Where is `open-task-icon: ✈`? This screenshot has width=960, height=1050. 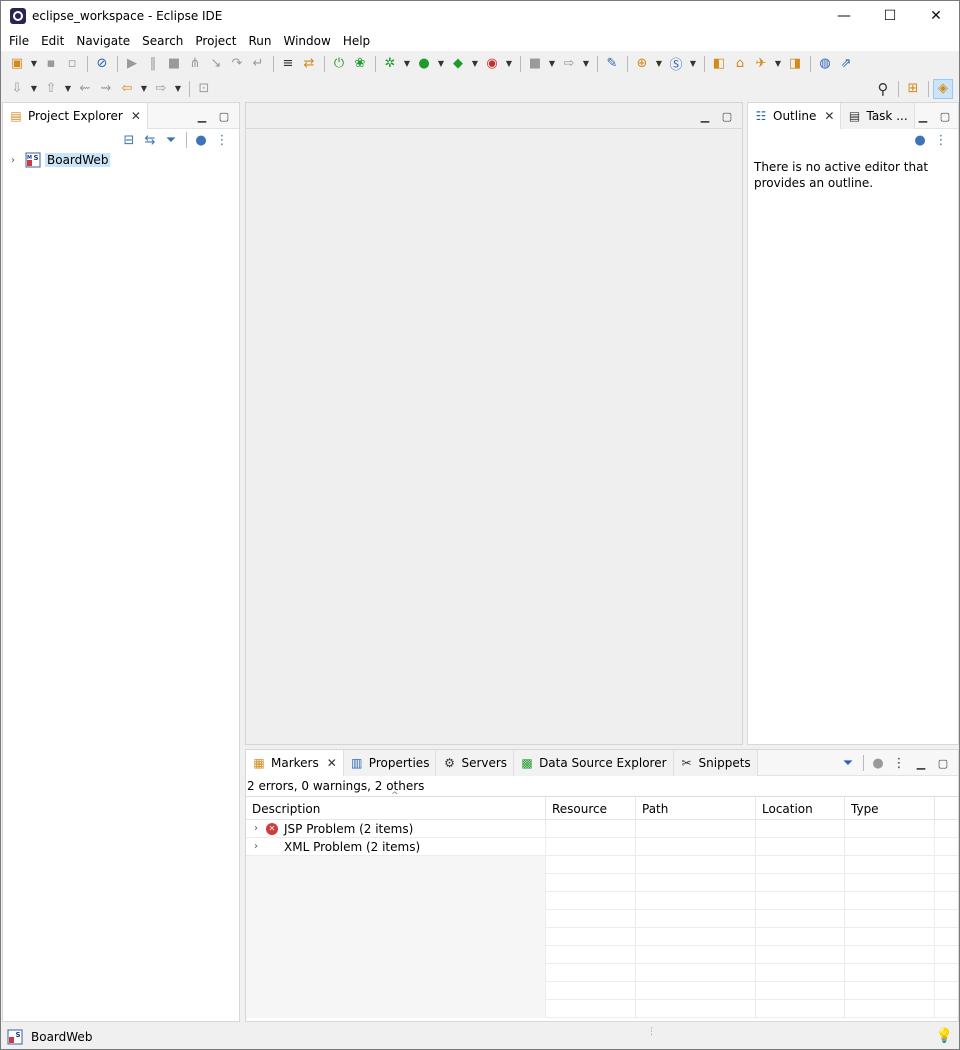
open-task-icon: ✈ is located at coordinates (761, 64).